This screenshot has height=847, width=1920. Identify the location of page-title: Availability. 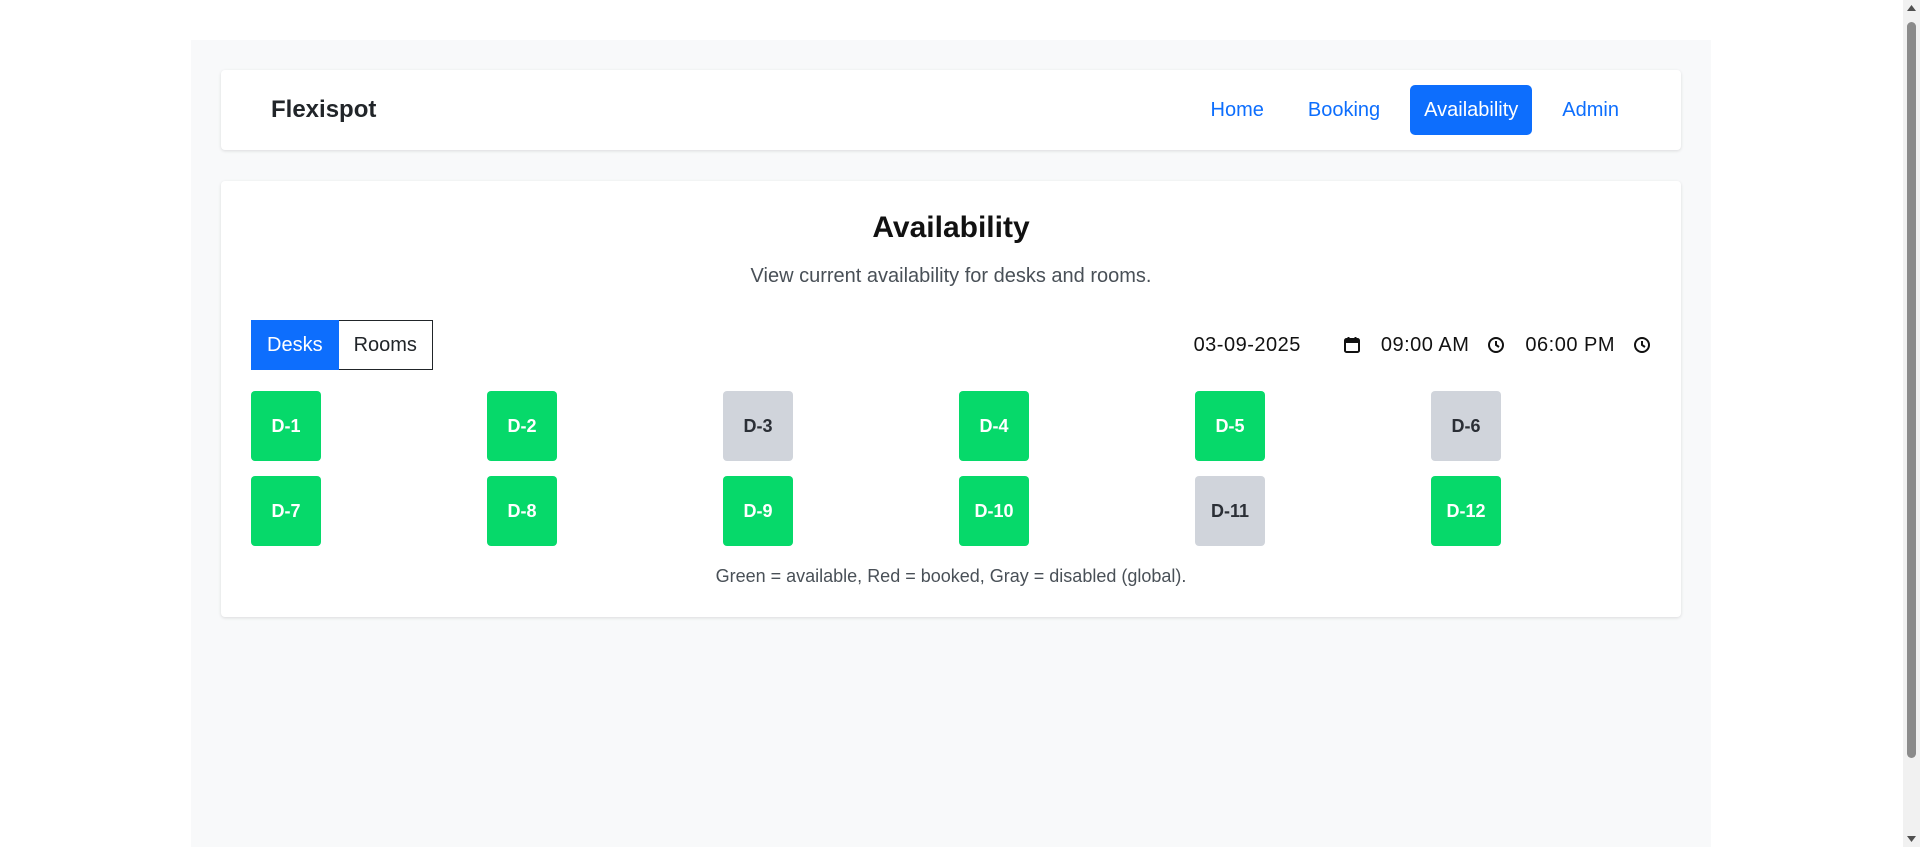
(951, 227).